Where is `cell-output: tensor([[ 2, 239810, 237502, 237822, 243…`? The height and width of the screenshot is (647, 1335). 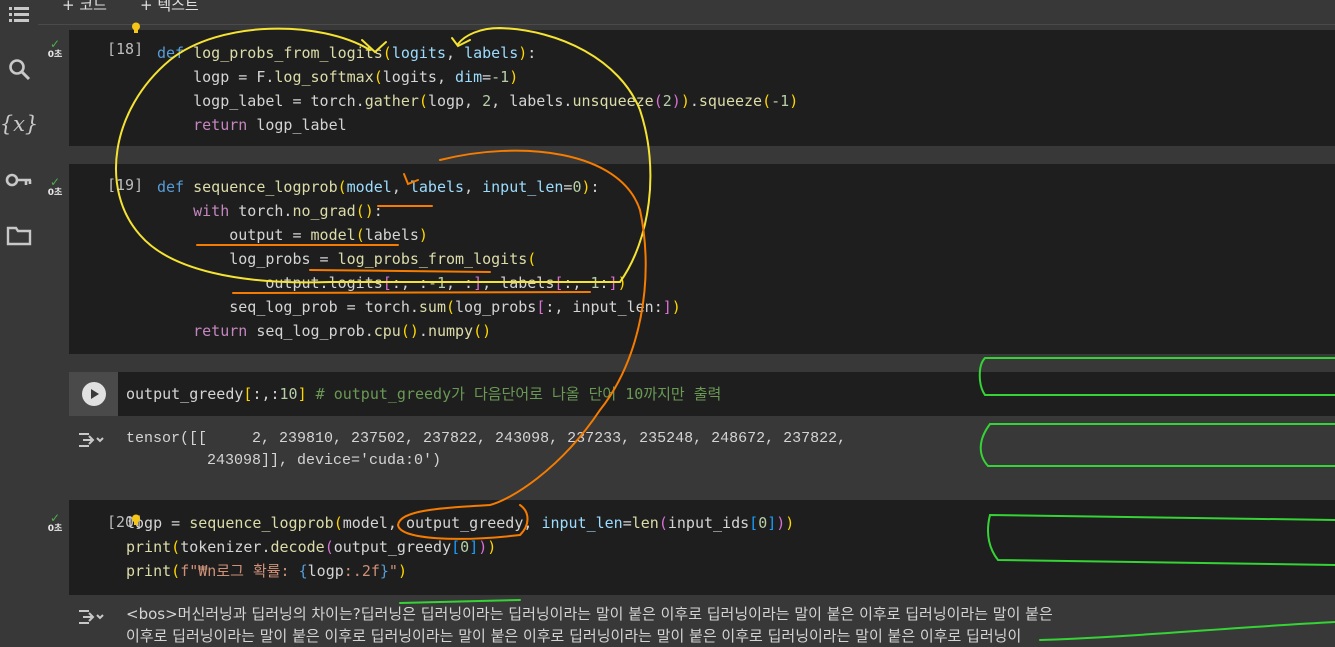 cell-output: tensor([[ 2, 239810, 237502, 237822, 243… is located at coordinates (702, 449).